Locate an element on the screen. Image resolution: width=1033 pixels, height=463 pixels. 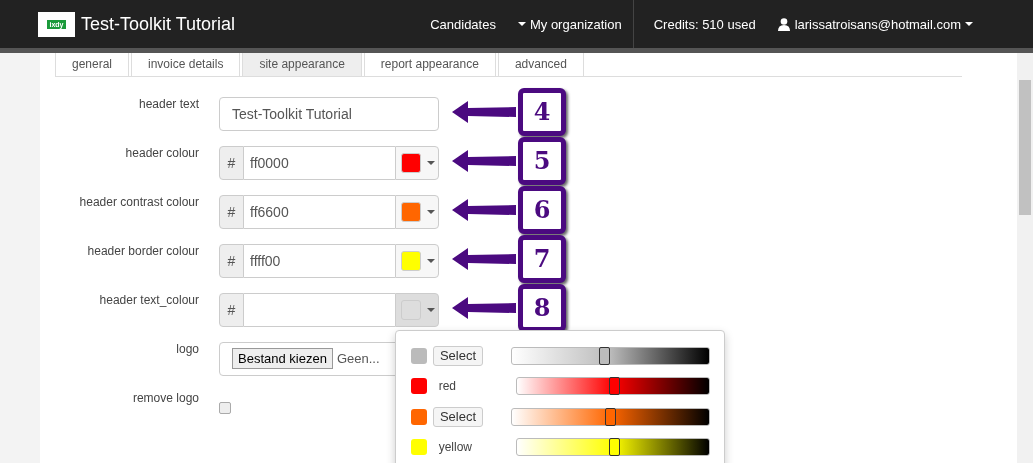
choose-file-button: Bestand kiezen is located at coordinates (282, 358).